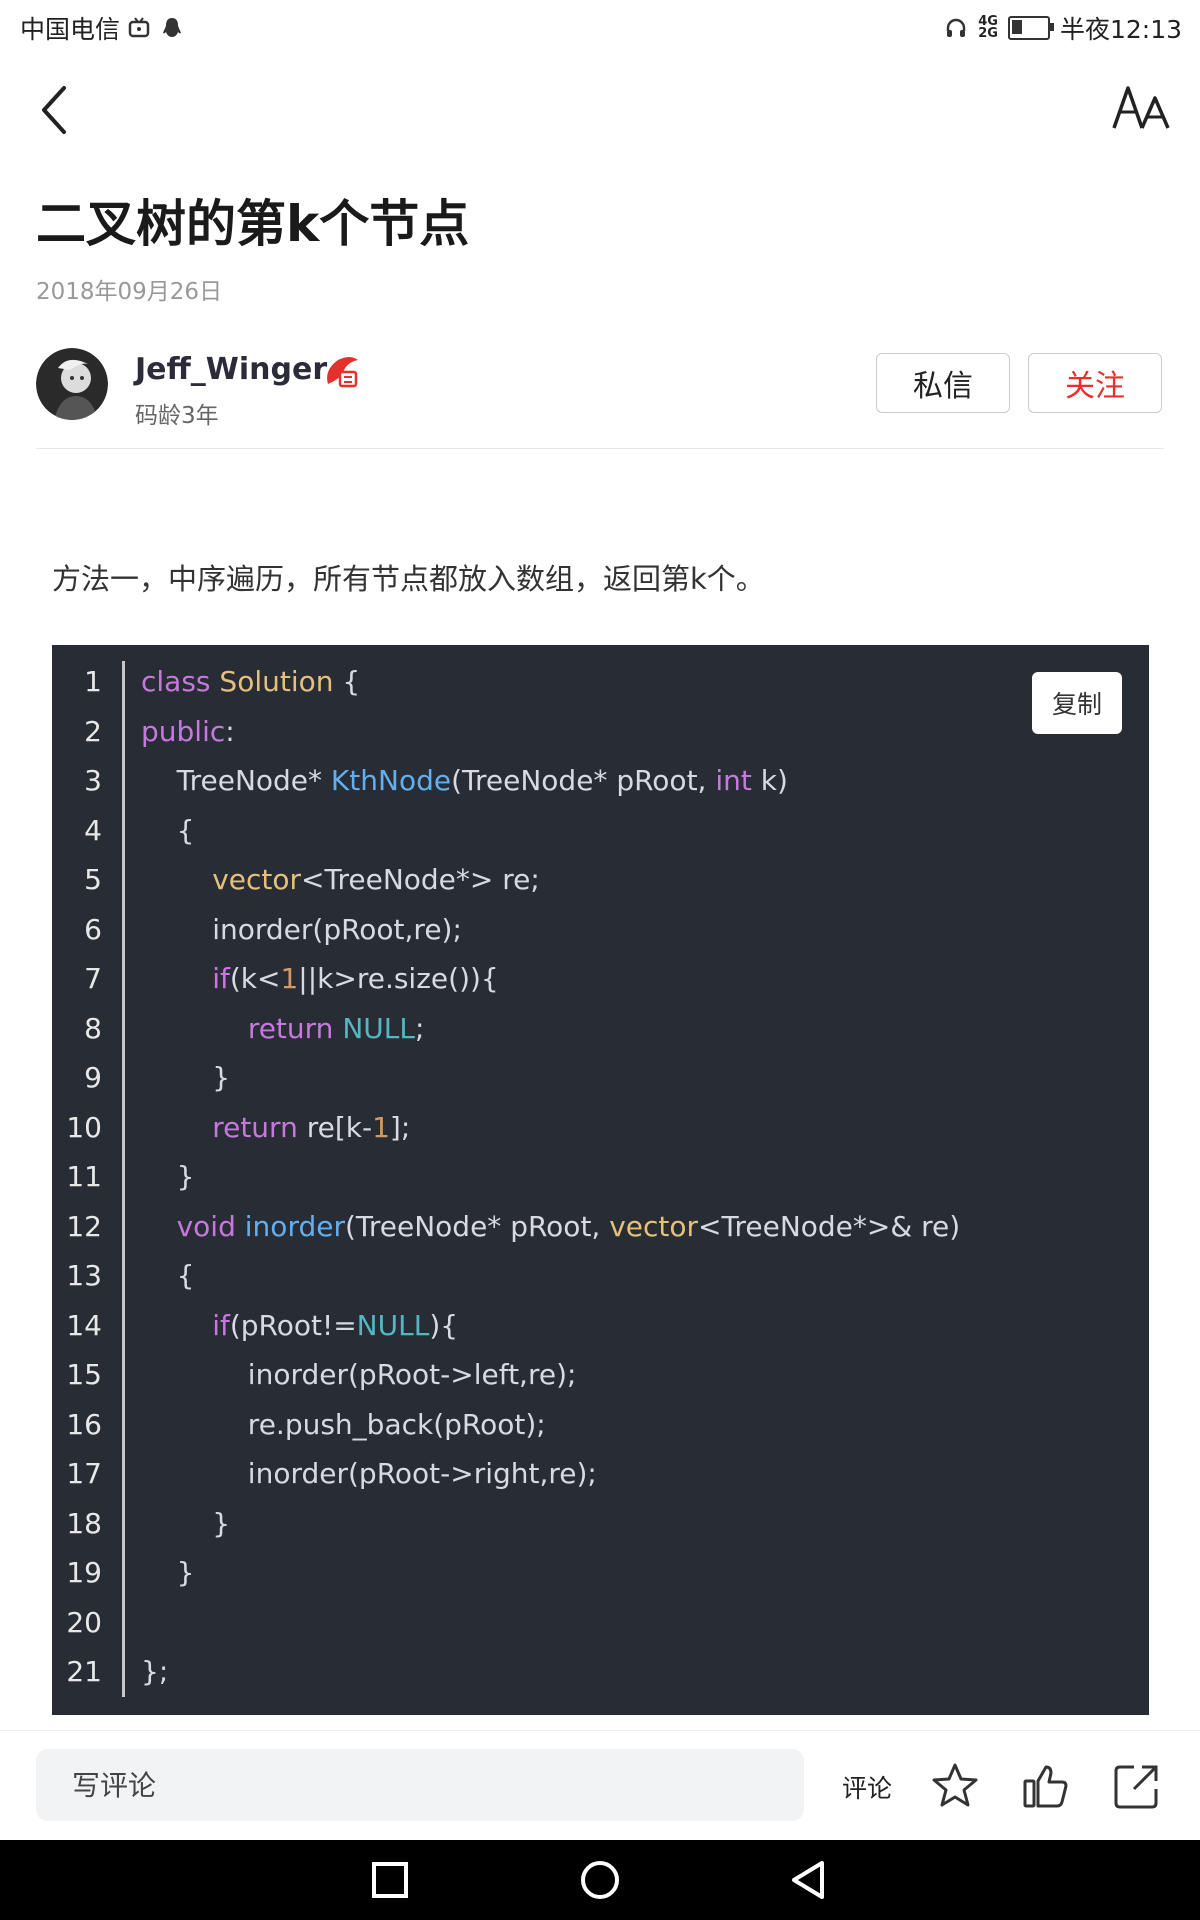 This screenshot has width=1200, height=1920. What do you see at coordinates (84, 1424) in the screenshot?
I see `line-number: 16` at bounding box center [84, 1424].